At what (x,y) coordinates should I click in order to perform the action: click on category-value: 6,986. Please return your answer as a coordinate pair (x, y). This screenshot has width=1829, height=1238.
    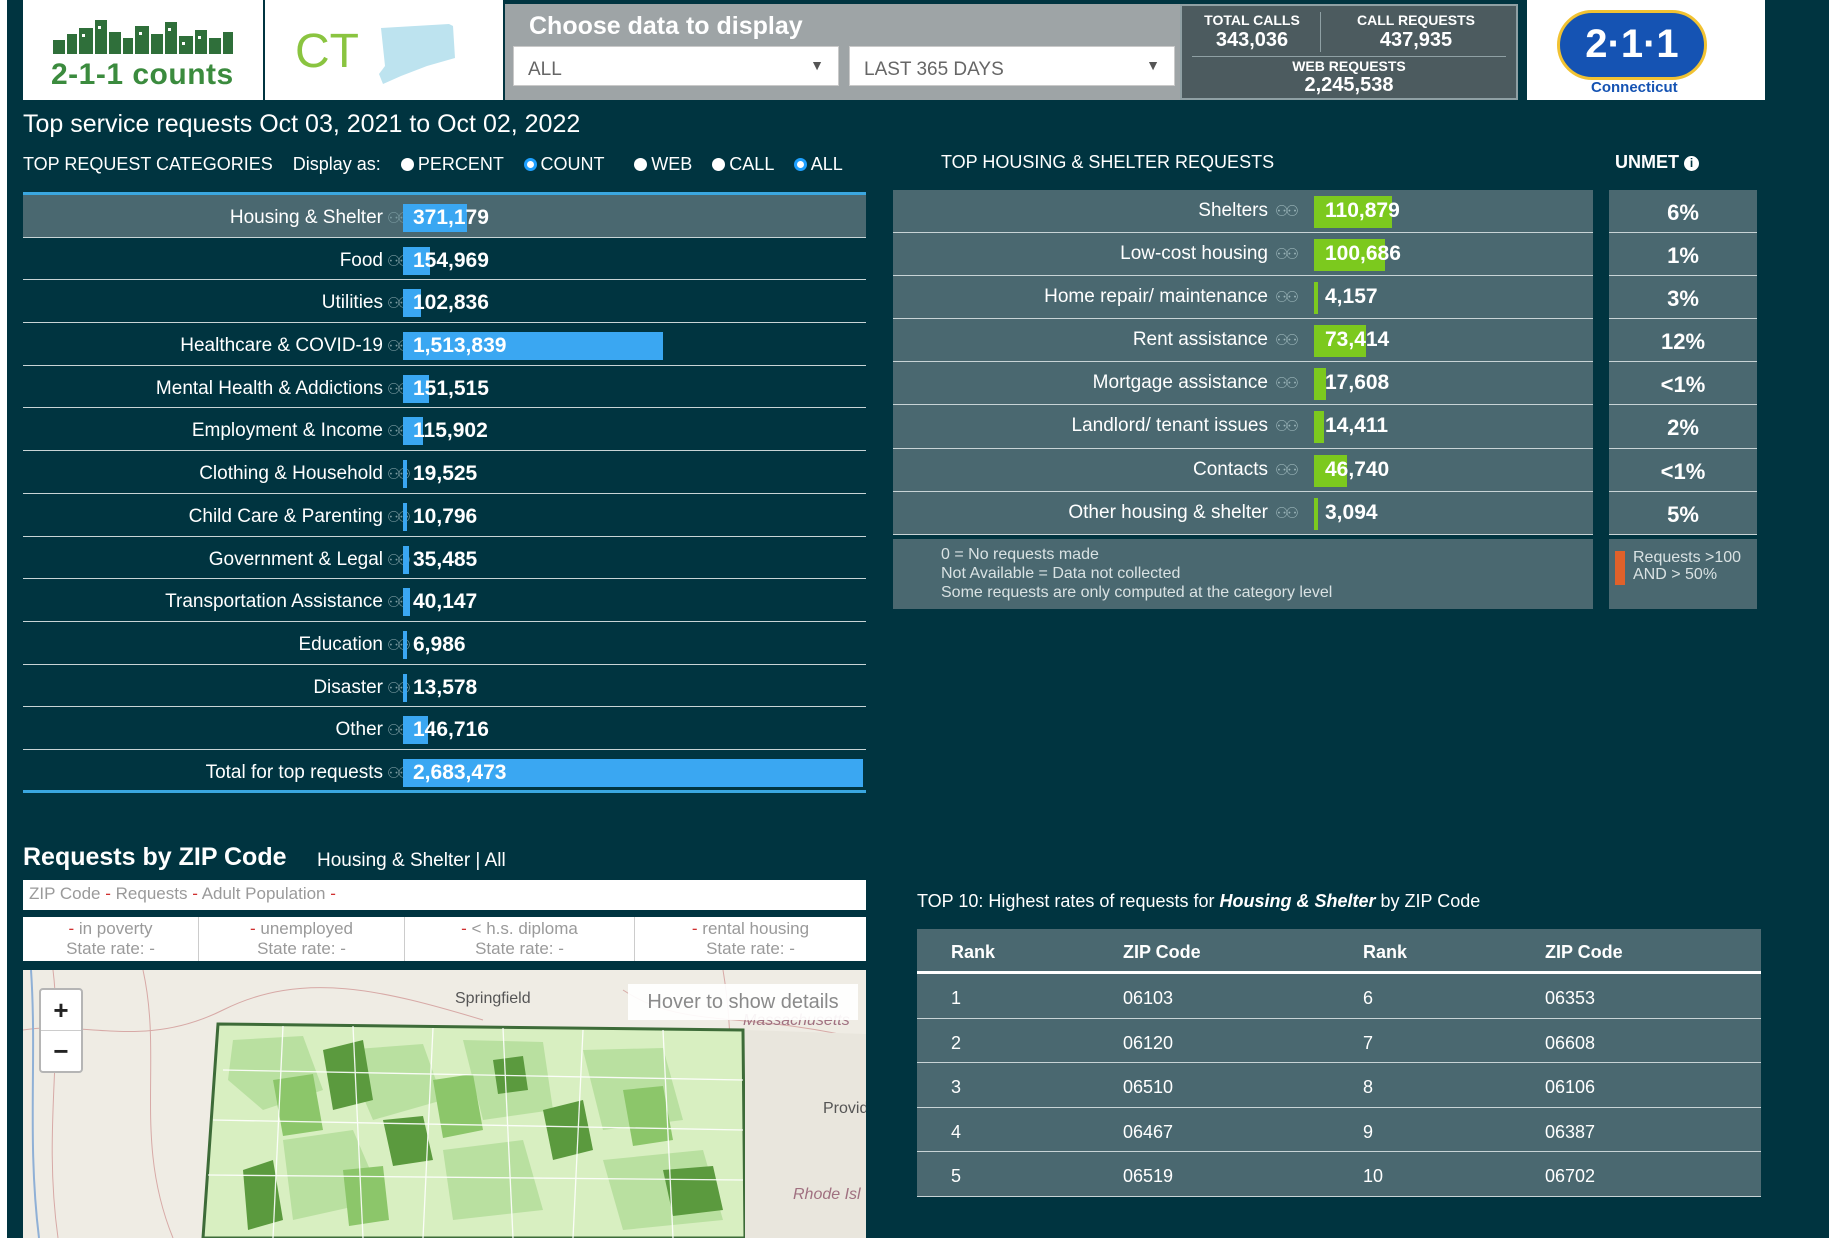
    Looking at the image, I should click on (439, 644).